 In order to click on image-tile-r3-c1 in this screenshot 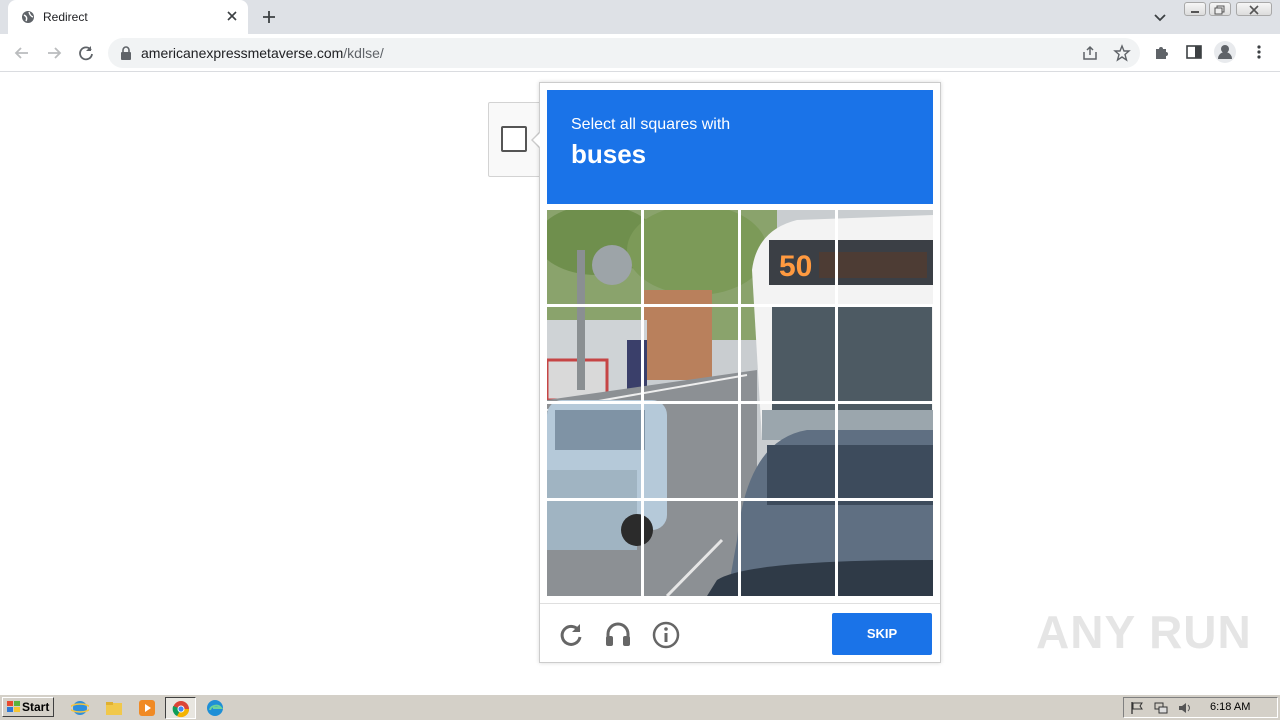, I will do `click(595, 452)`.